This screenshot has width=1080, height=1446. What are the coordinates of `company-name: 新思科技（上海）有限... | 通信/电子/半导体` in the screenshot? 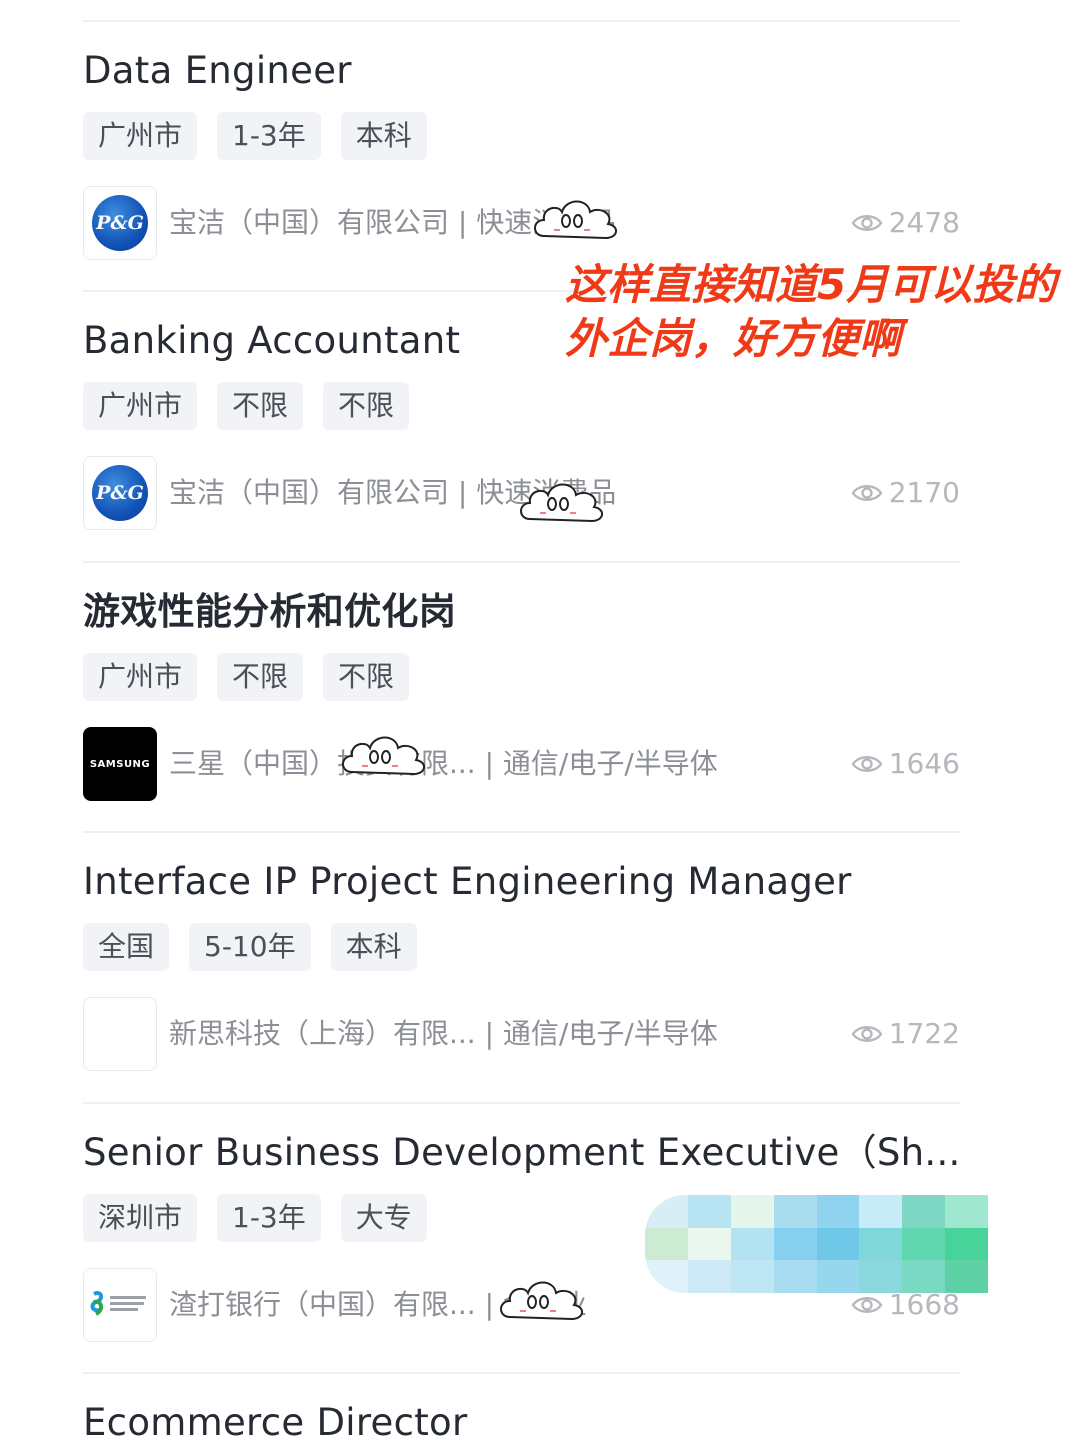 It's located at (443, 1033).